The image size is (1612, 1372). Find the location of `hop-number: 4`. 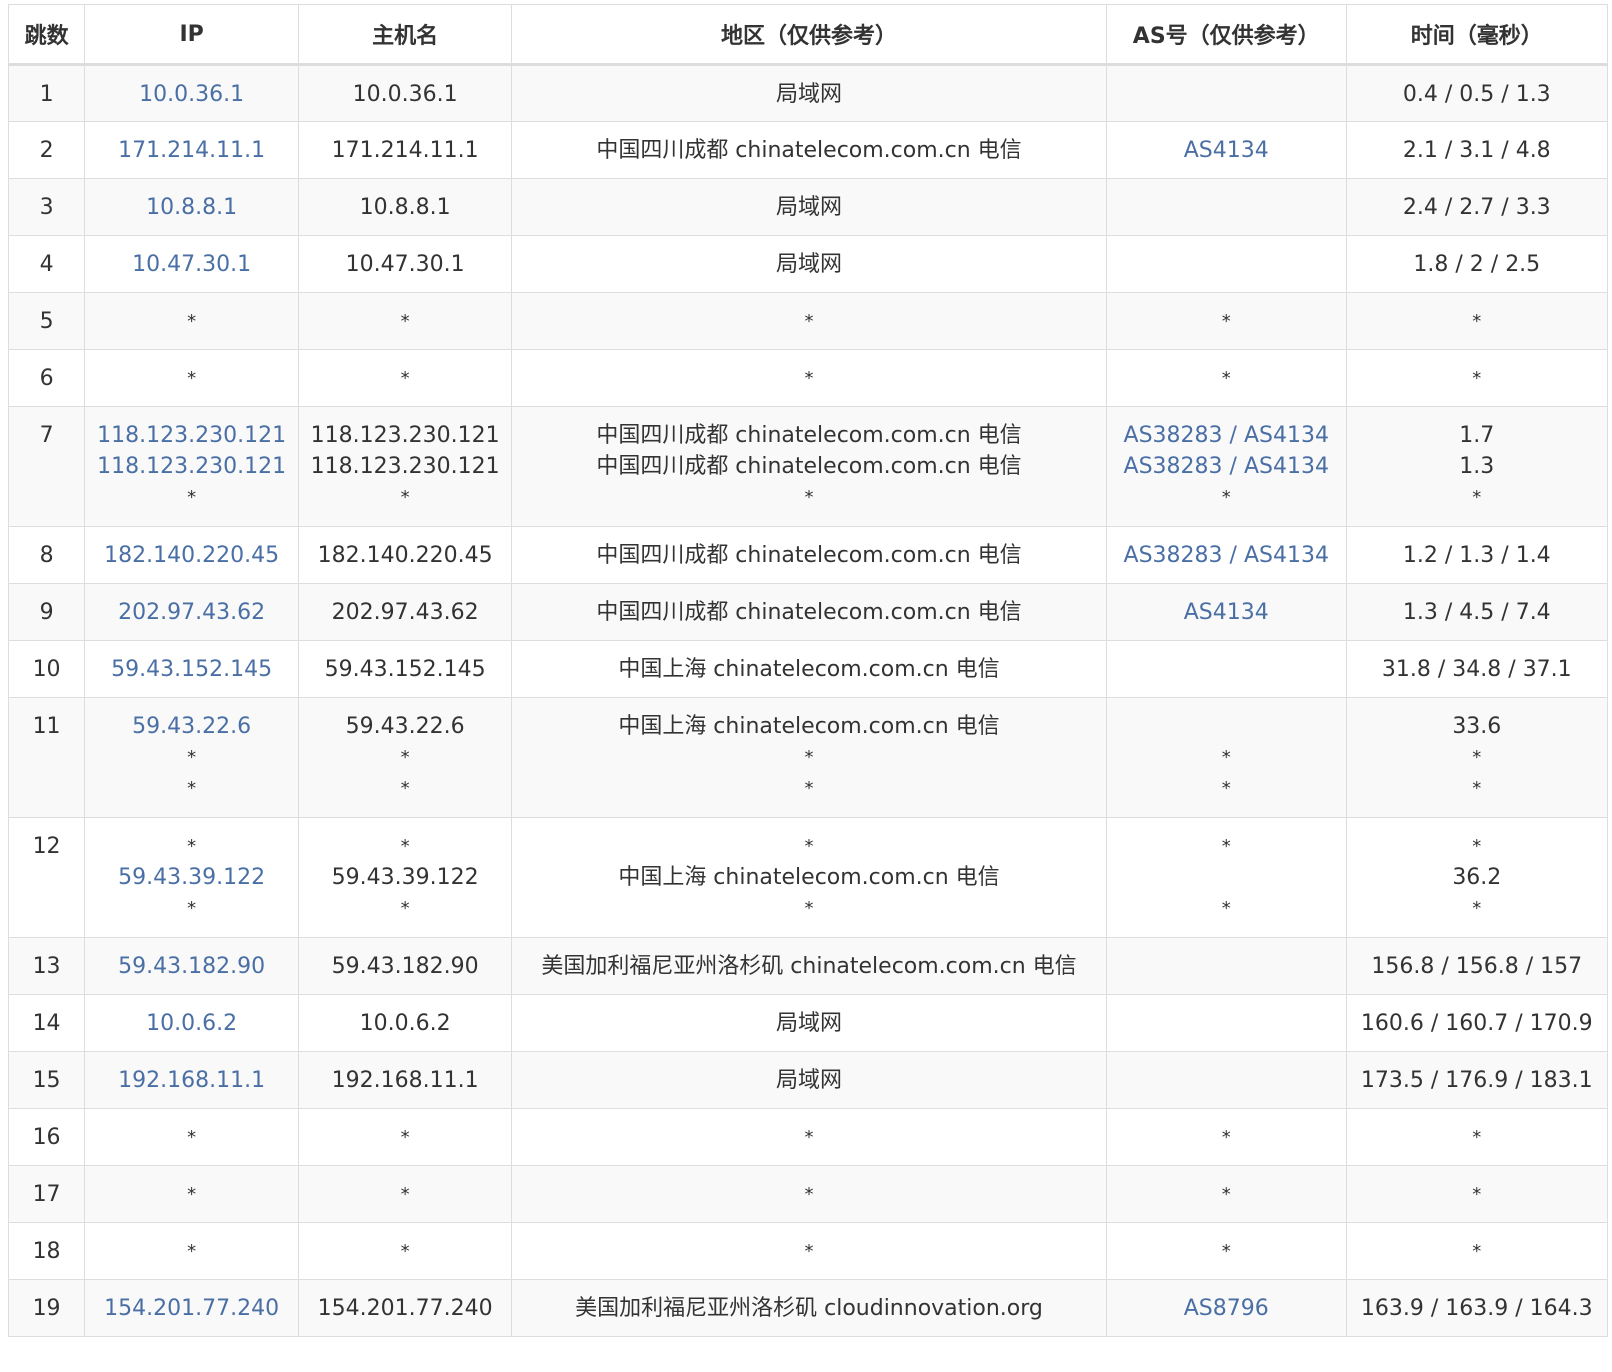

hop-number: 4 is located at coordinates (46, 264).